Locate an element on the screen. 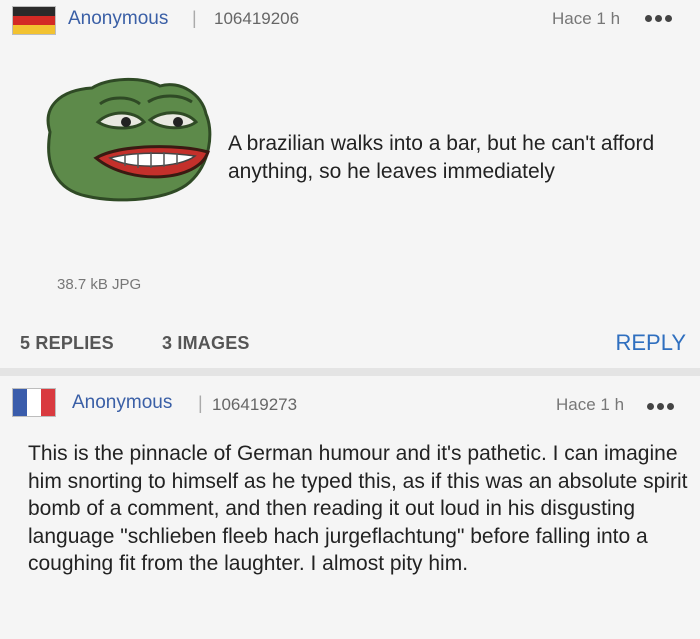 The height and width of the screenshot is (639, 700). pepe-image-thumbnail is located at coordinates (122, 139).